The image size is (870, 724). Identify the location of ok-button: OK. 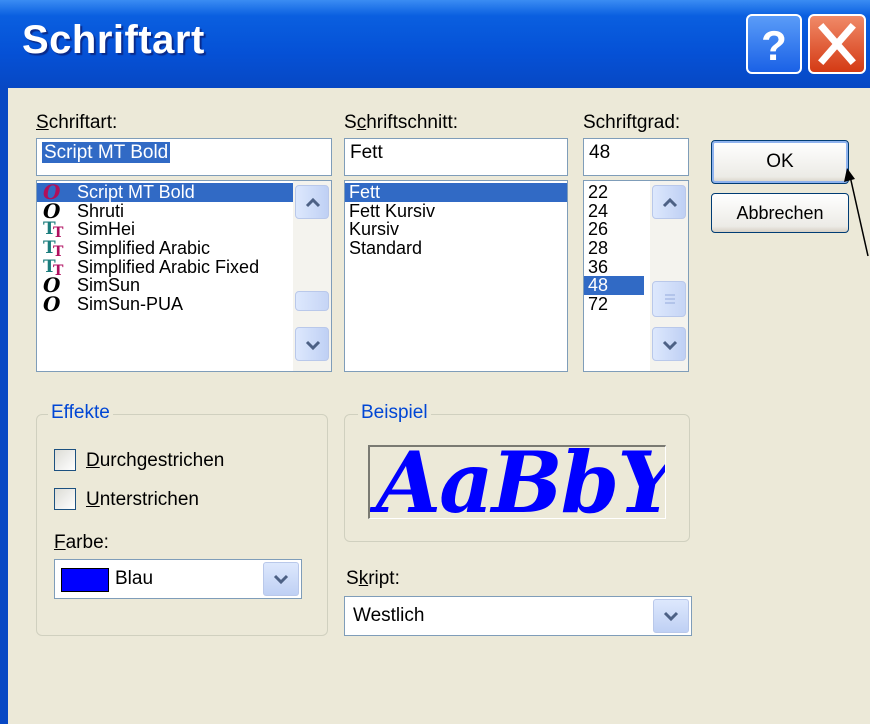
(780, 162).